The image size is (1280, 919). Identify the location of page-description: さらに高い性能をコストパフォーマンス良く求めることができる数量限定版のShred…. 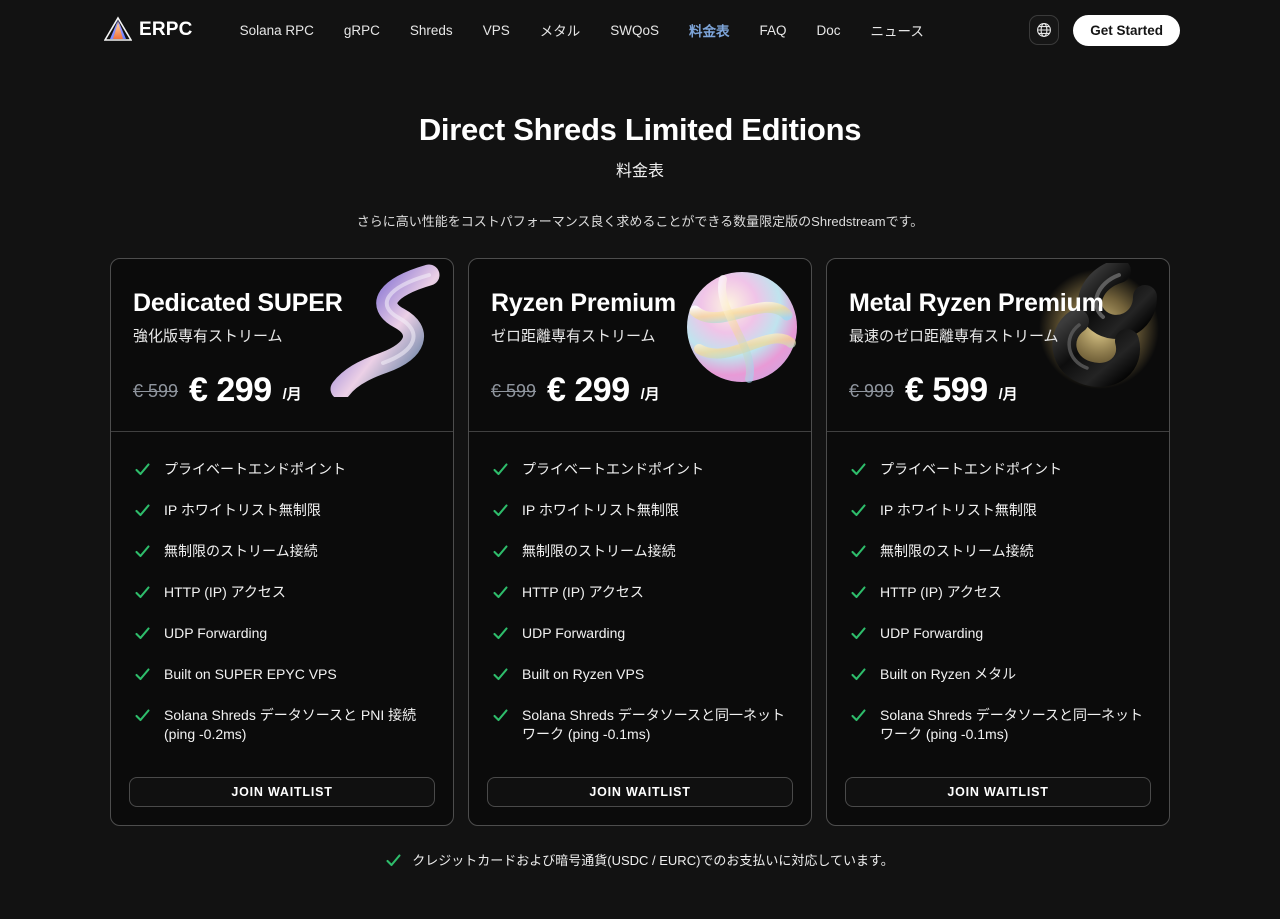
(640, 221).